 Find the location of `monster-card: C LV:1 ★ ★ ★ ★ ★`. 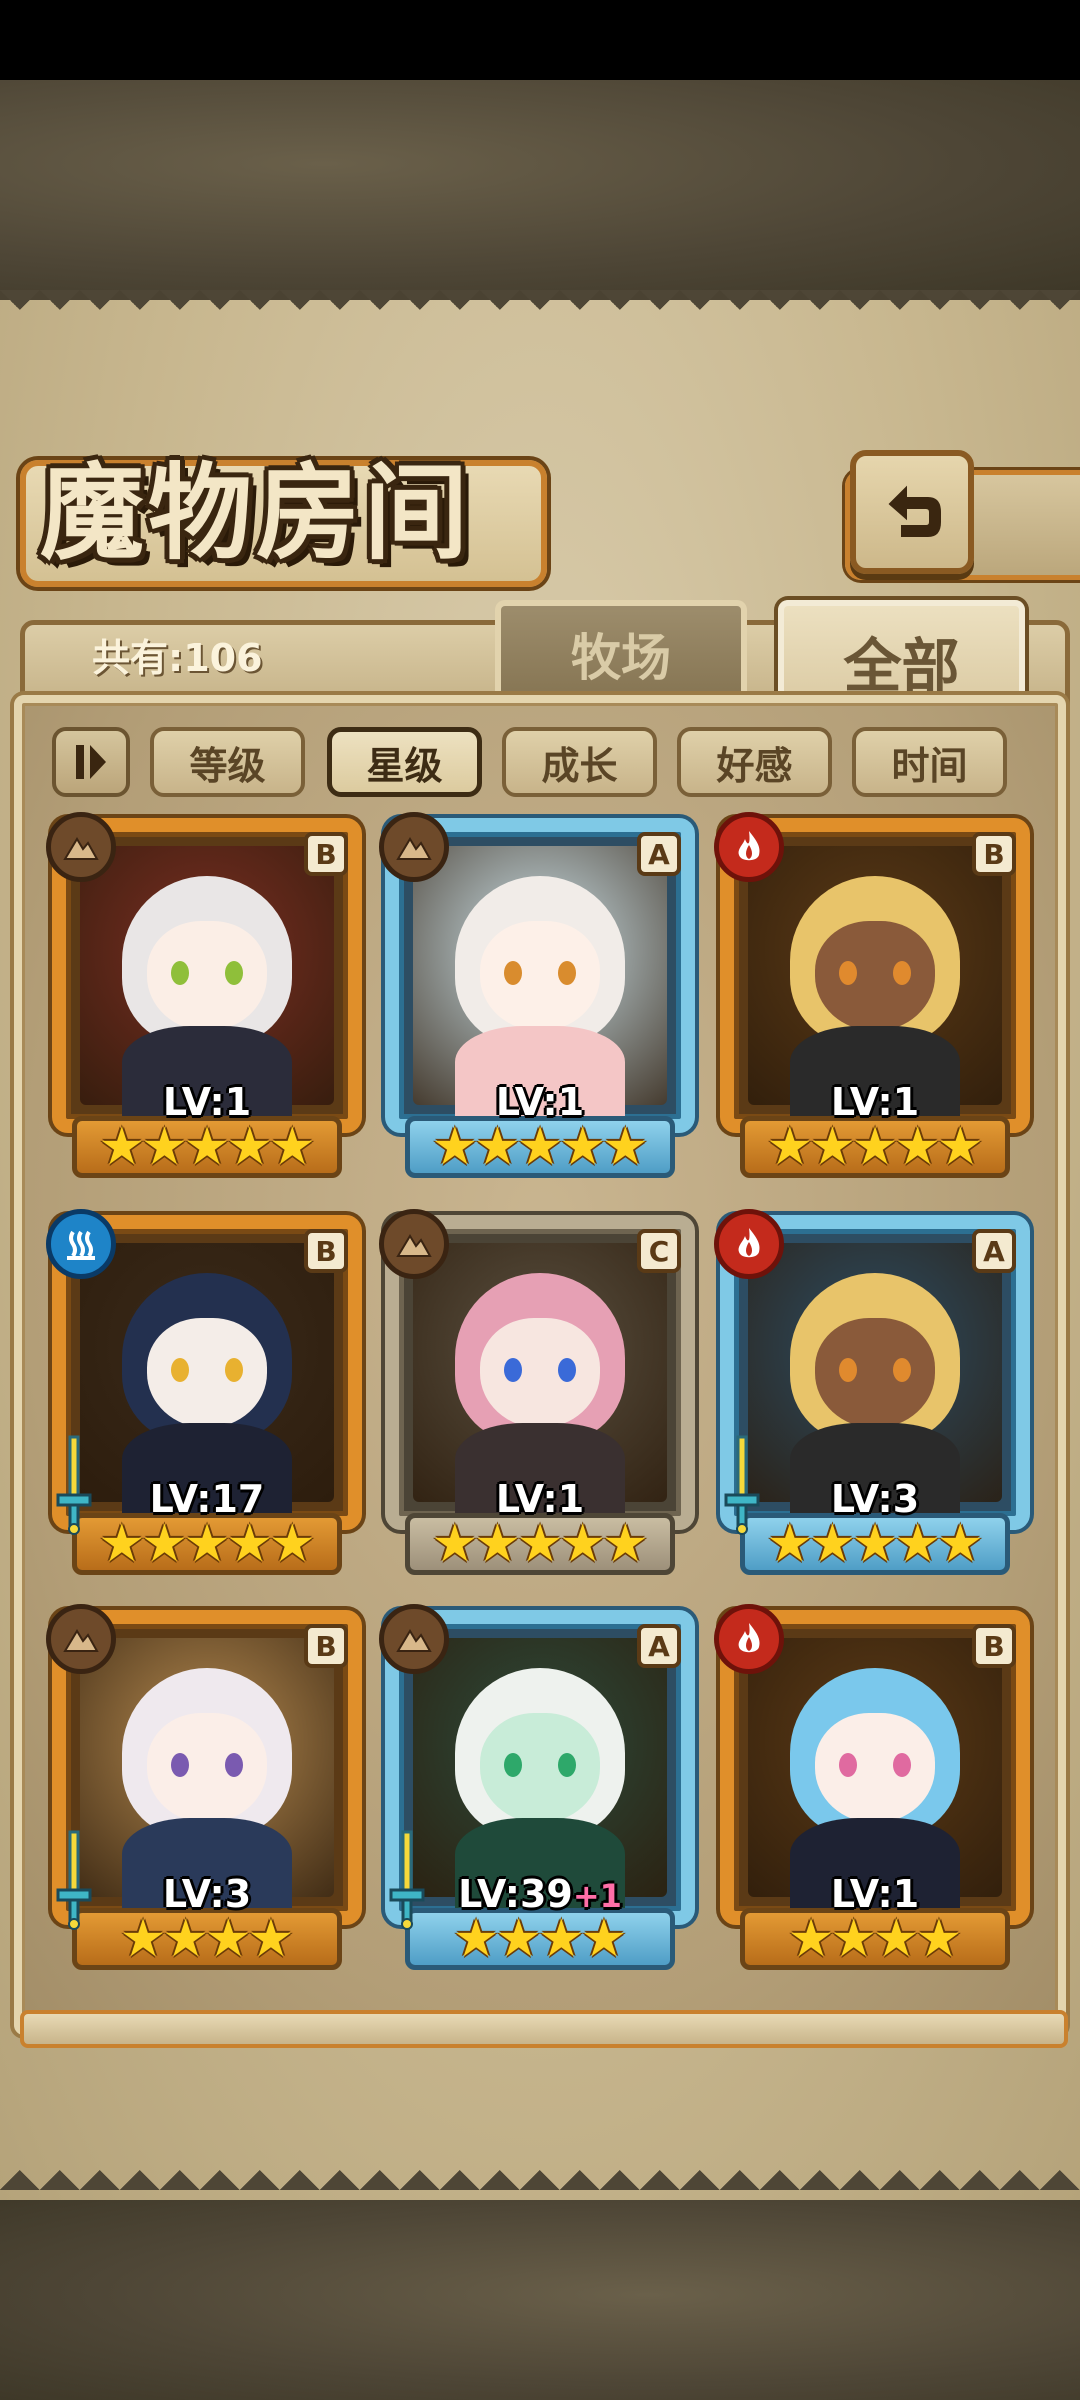

monster-card: C LV:1 ★ ★ ★ ★ ★ is located at coordinates (537, 1392).